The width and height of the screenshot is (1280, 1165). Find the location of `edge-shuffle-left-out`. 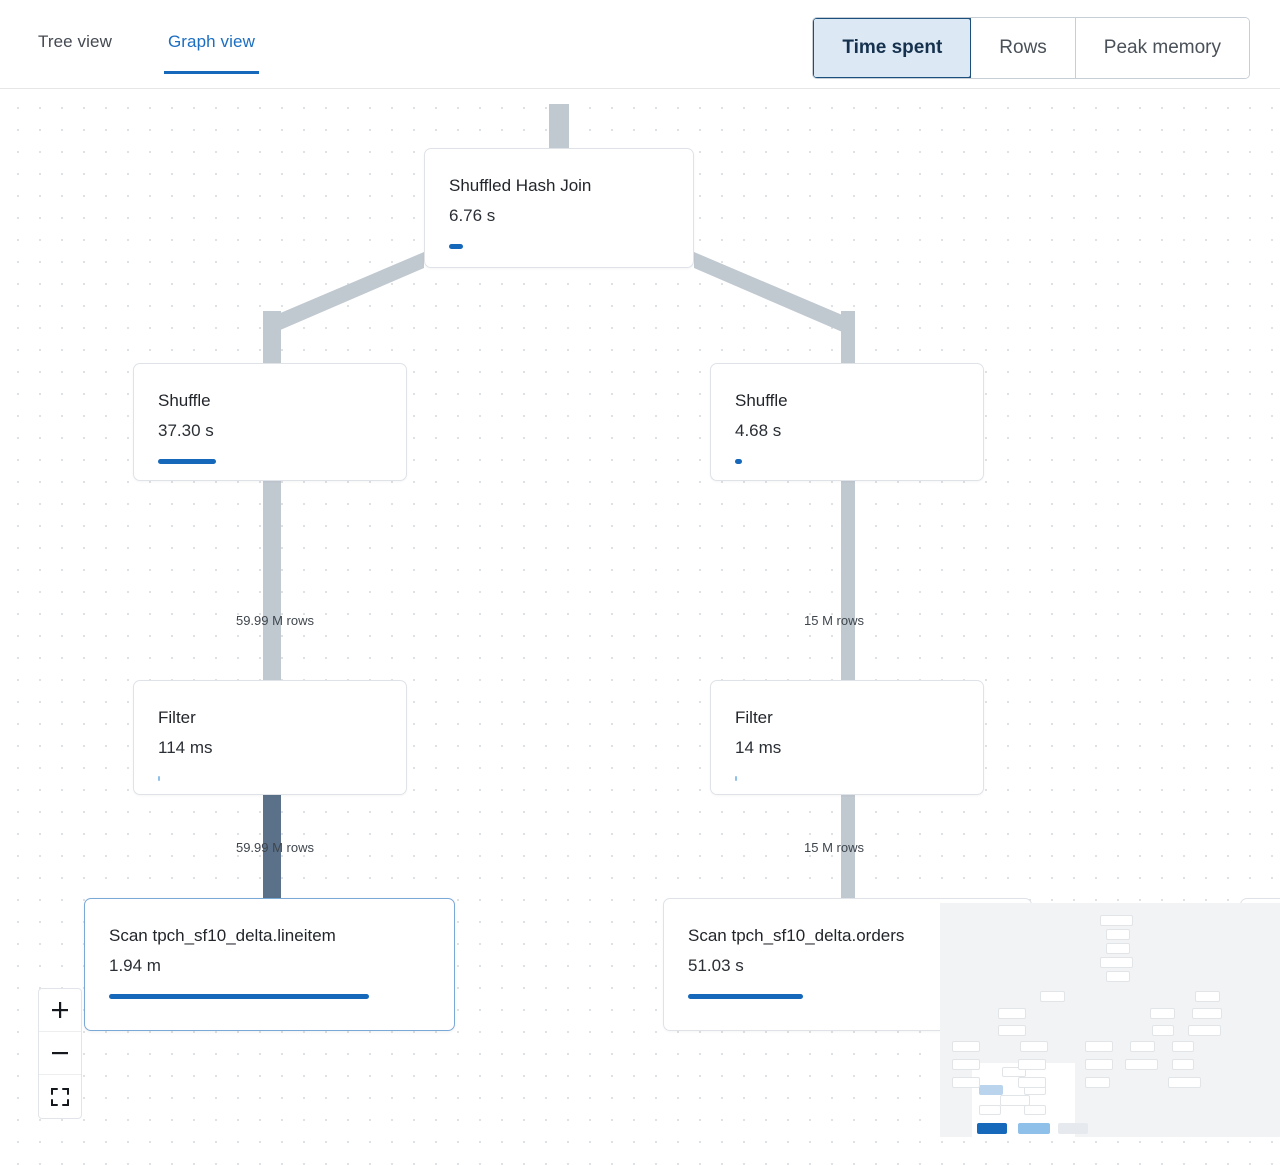

edge-shuffle-left-out is located at coordinates (272, 509).